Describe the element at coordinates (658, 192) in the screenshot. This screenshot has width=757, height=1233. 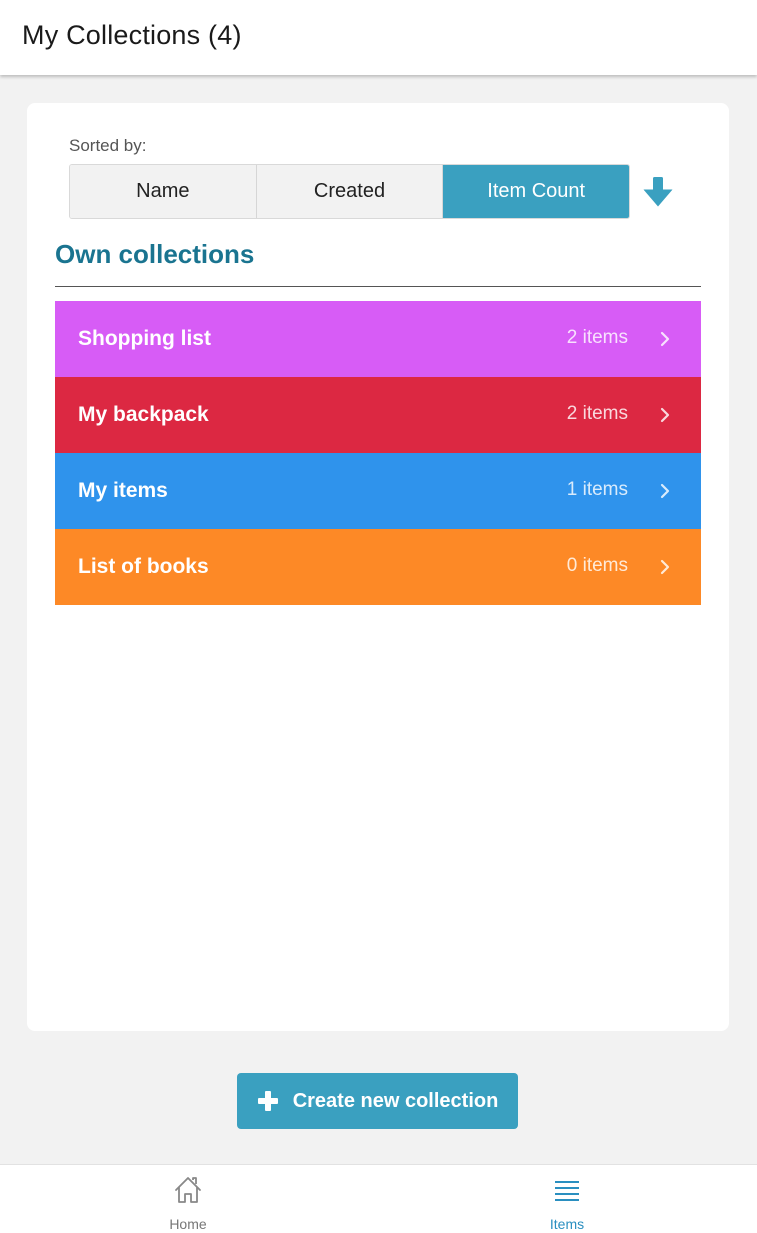
I see `arrow-down-icon` at that location.